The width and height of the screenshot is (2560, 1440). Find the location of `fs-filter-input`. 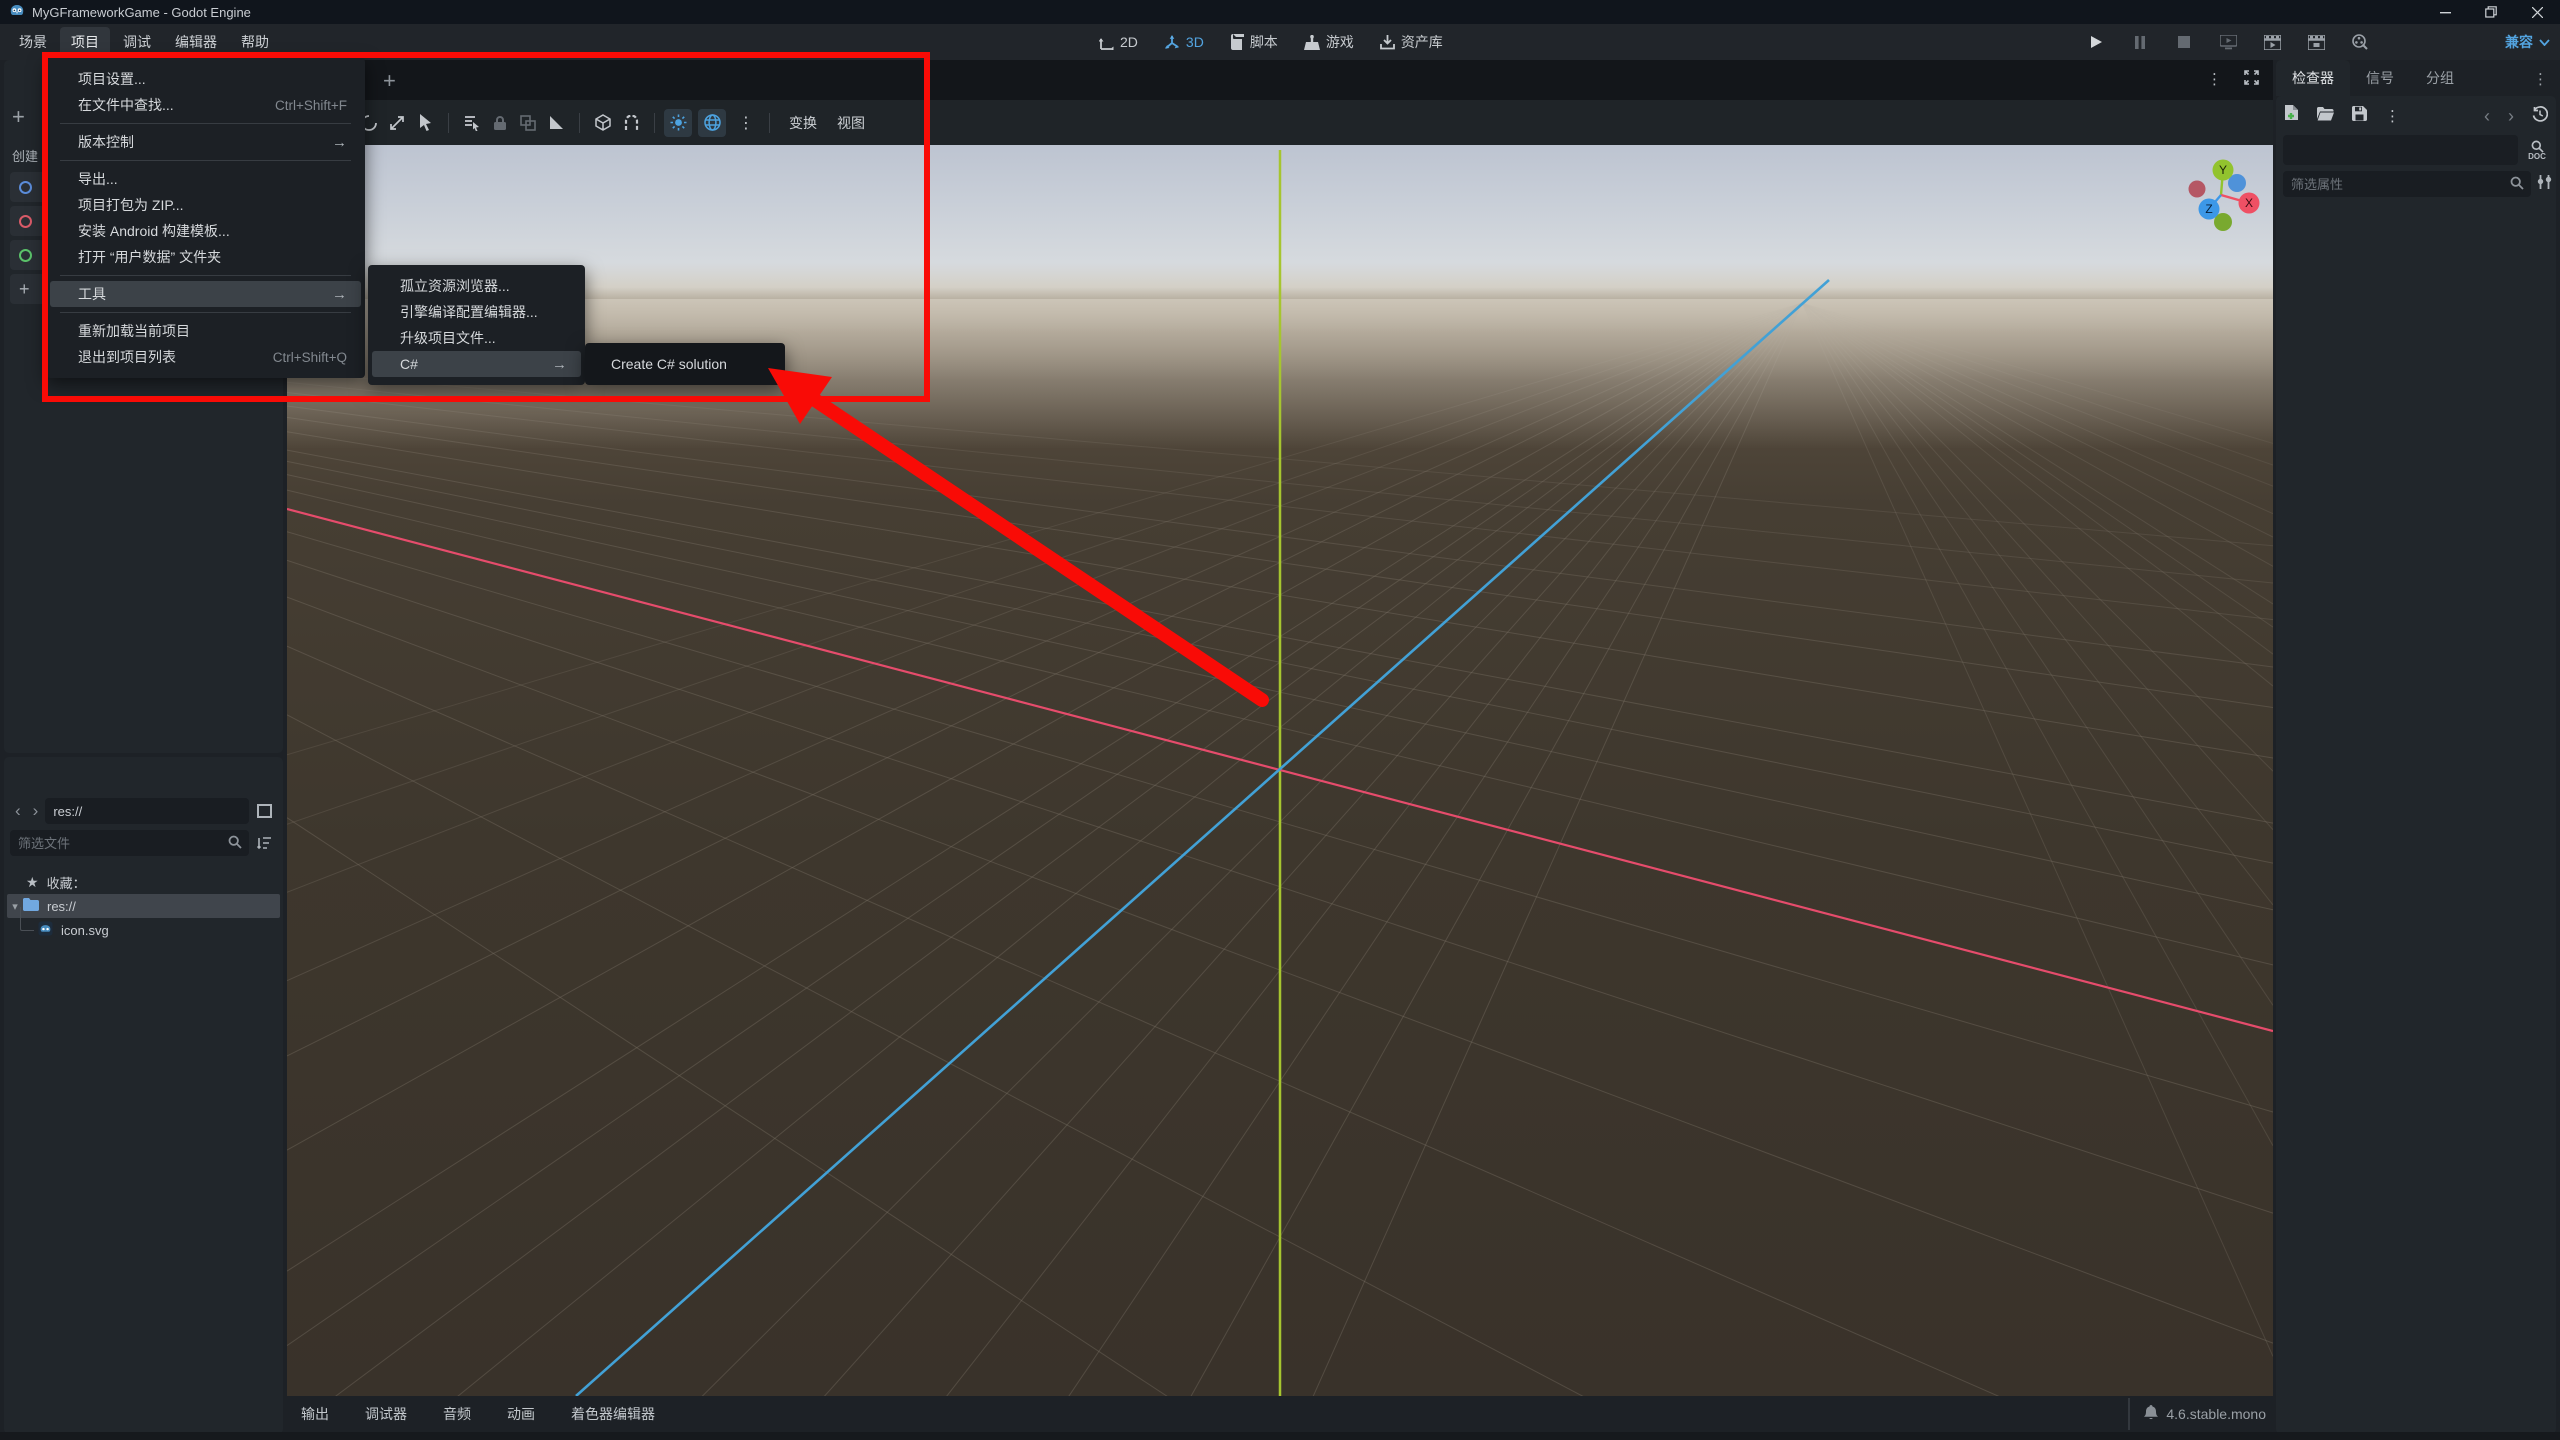

fs-filter-input is located at coordinates (129, 843).